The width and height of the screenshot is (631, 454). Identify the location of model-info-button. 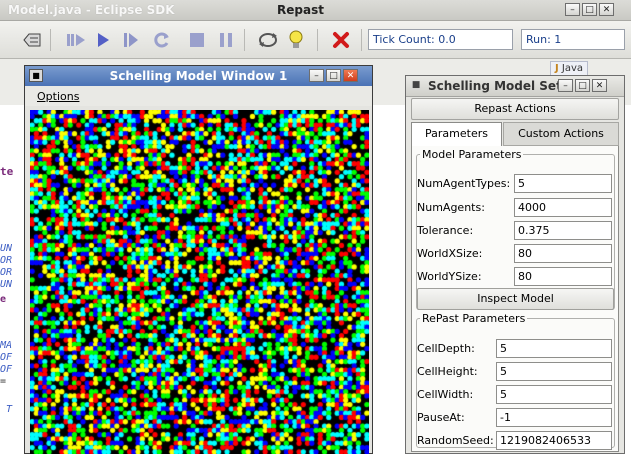
(296, 40).